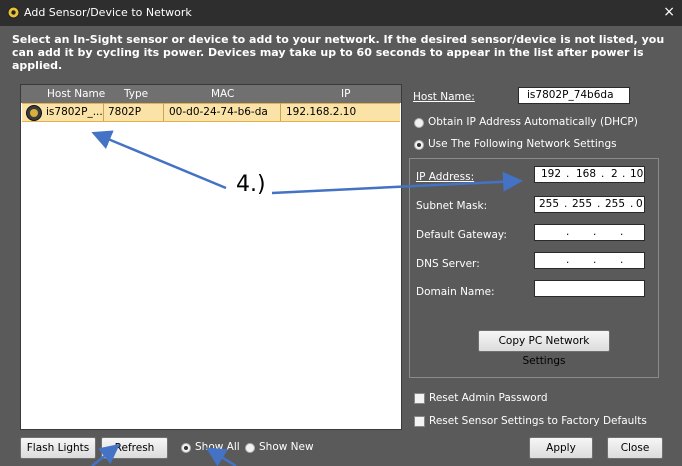 This screenshot has height=466, width=682. What do you see at coordinates (589, 288) in the screenshot?
I see `domain-name-field` at bounding box center [589, 288].